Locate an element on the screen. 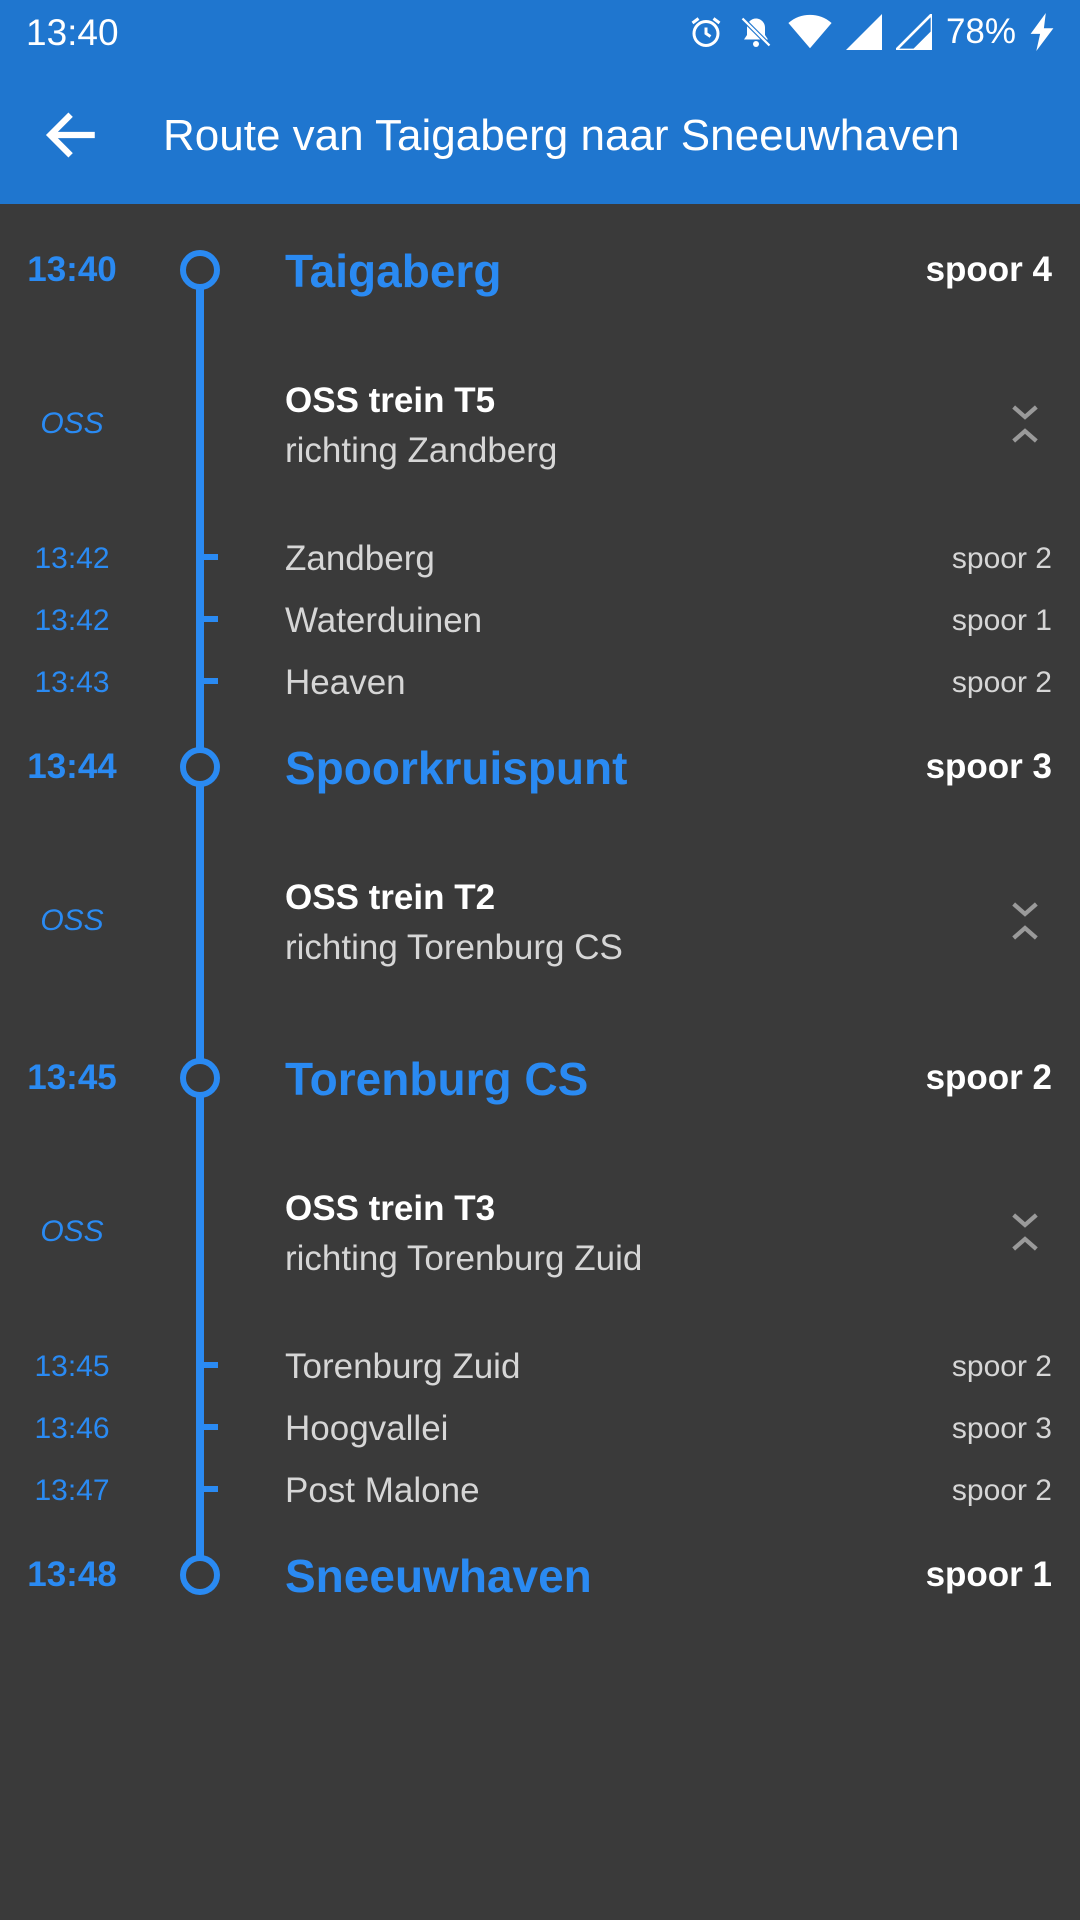 This screenshot has height=1920, width=1080. app-bar: Route van Taigaberg naar Sneeuwhaven is located at coordinates (540, 134).